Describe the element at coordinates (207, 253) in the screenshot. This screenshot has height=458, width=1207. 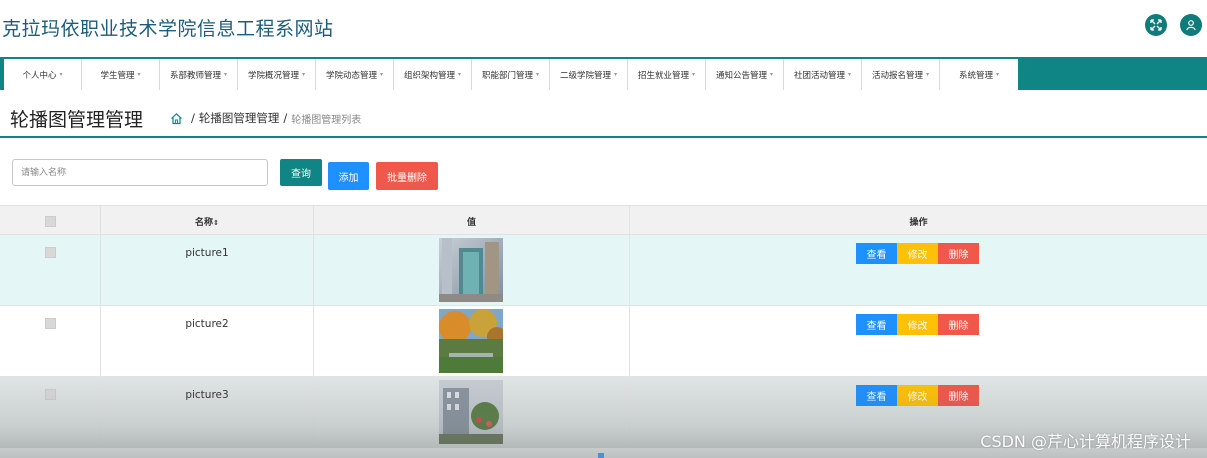
I see `row-name: picture1` at that location.